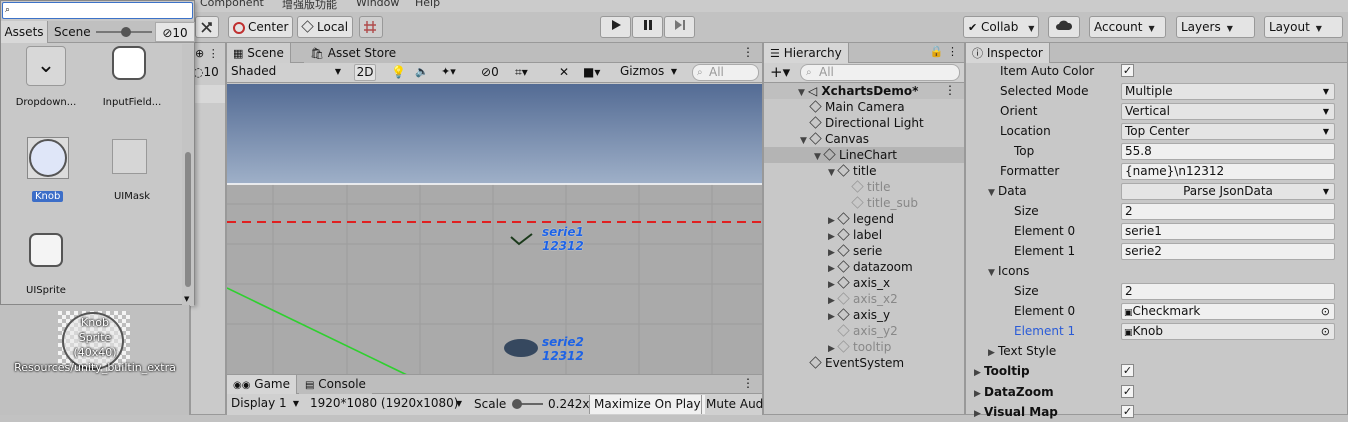 This screenshot has width=1348, height=422. What do you see at coordinates (649, 72) in the screenshot?
I see `gizmos-dropdown: Gizmos` at bounding box center [649, 72].